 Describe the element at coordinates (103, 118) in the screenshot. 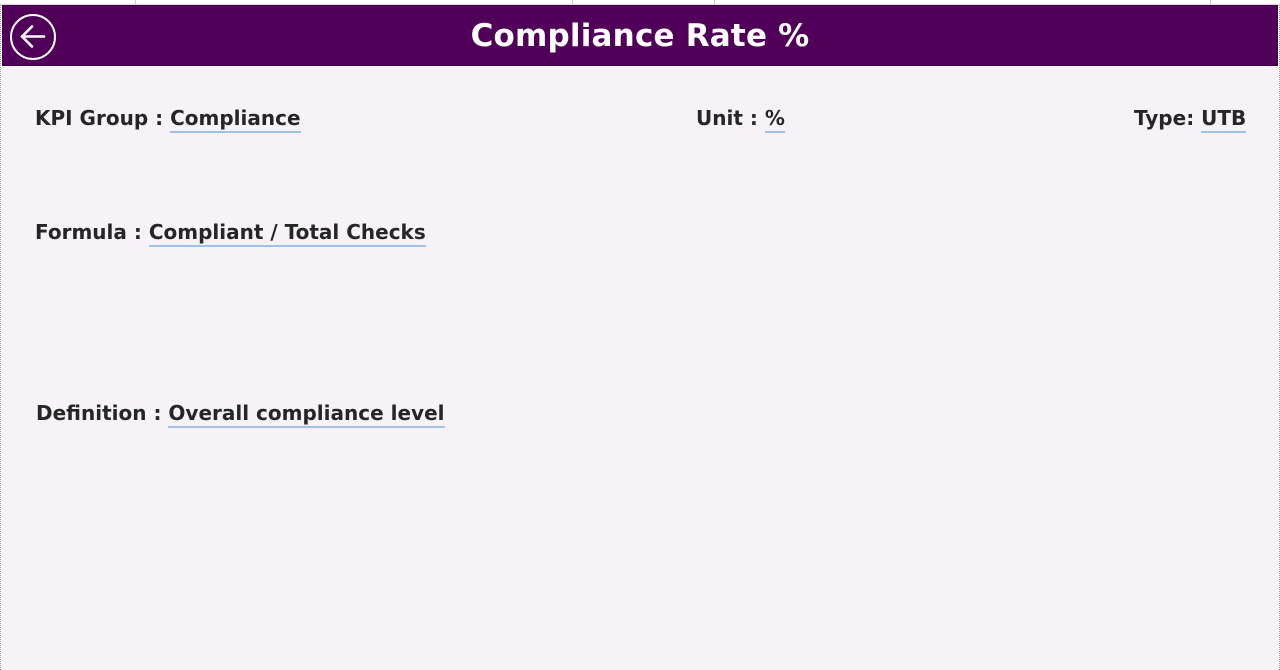

I see `kpi-group-label: KPI Group :` at that location.